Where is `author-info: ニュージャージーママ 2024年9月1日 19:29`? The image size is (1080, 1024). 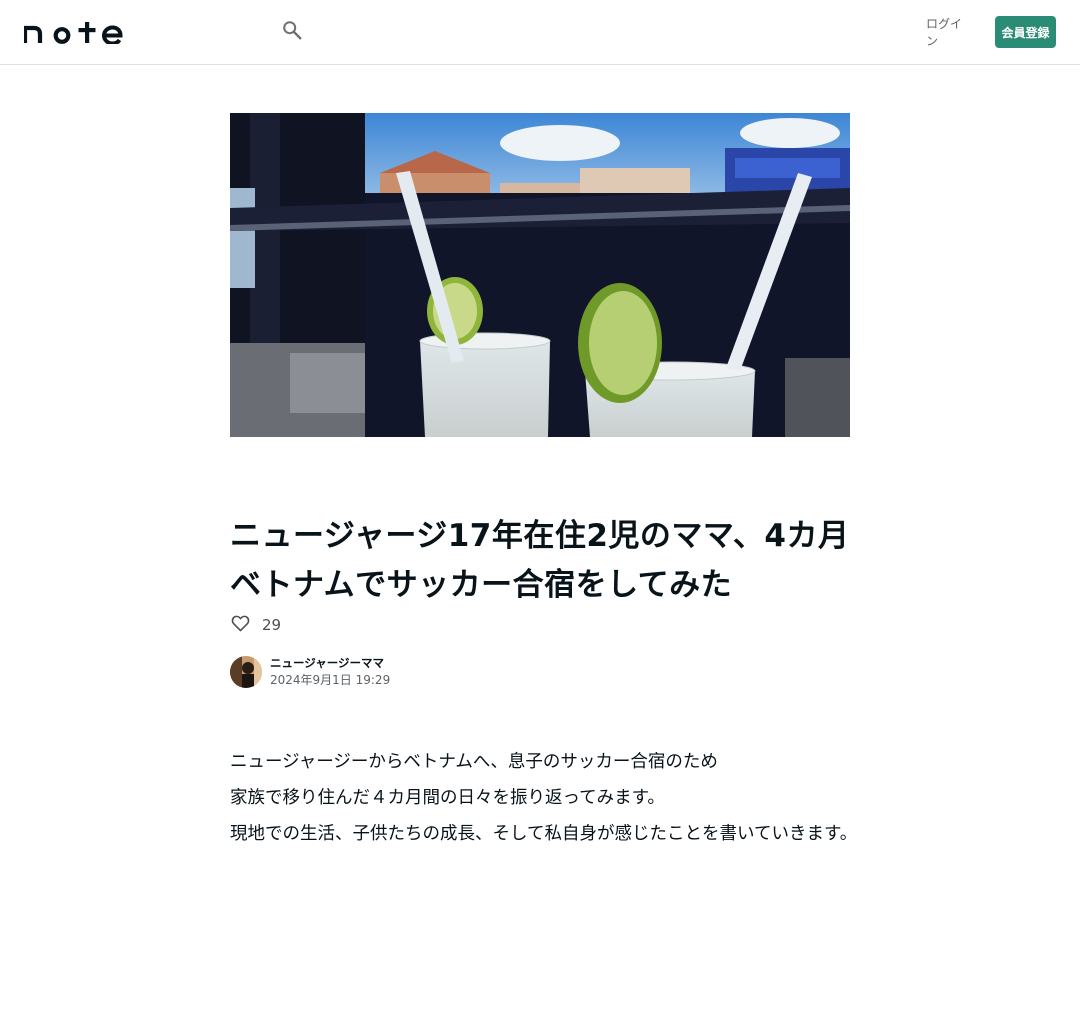
author-info: ニュージャージーママ 2024年9月1日 19:29 is located at coordinates (310, 671).